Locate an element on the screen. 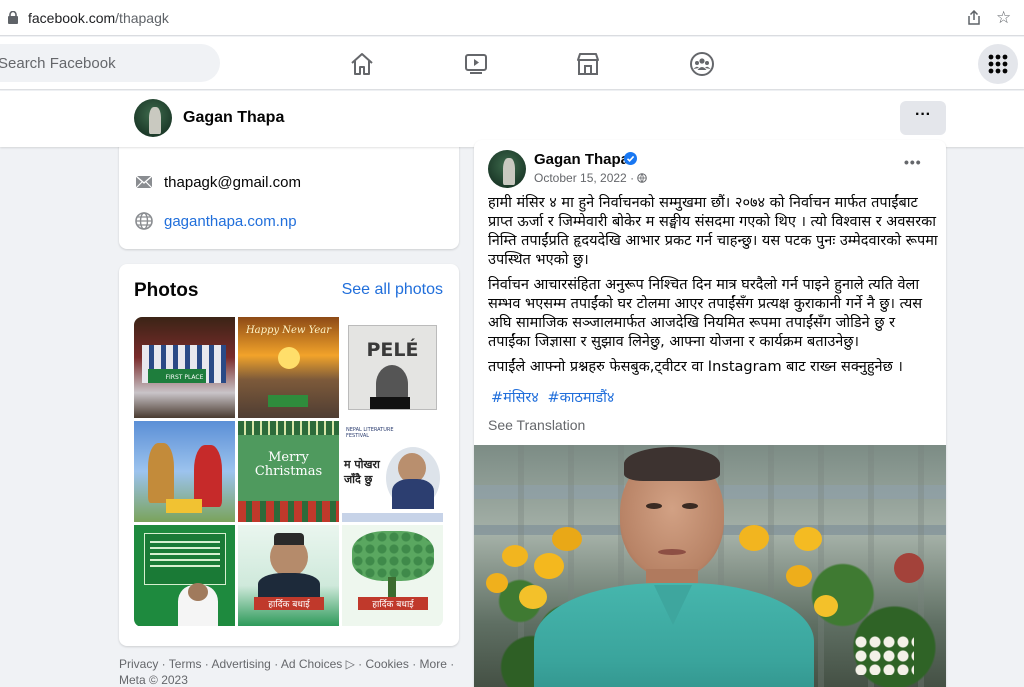  intro-card: thapagk@gmail.com gaganthapa.com.np is located at coordinates (289, 190).